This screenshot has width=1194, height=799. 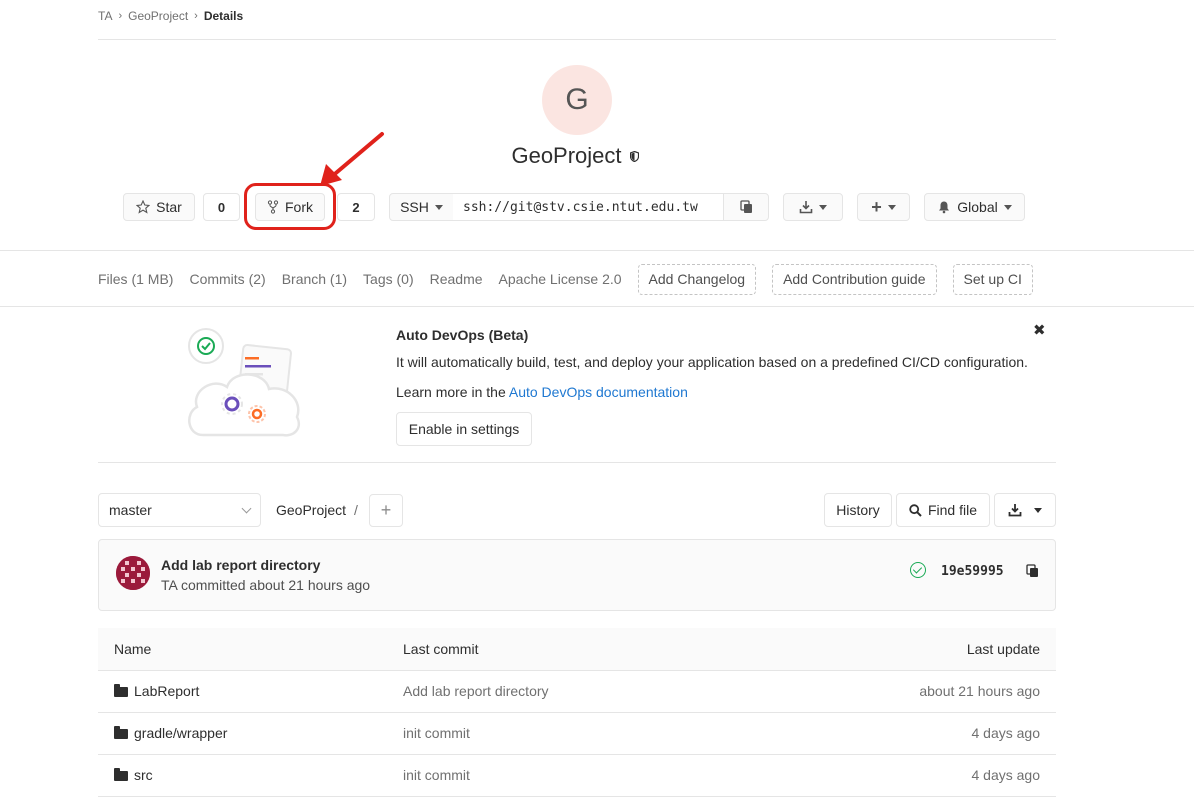 I want to click on bell-icon, so click(x=944, y=207).